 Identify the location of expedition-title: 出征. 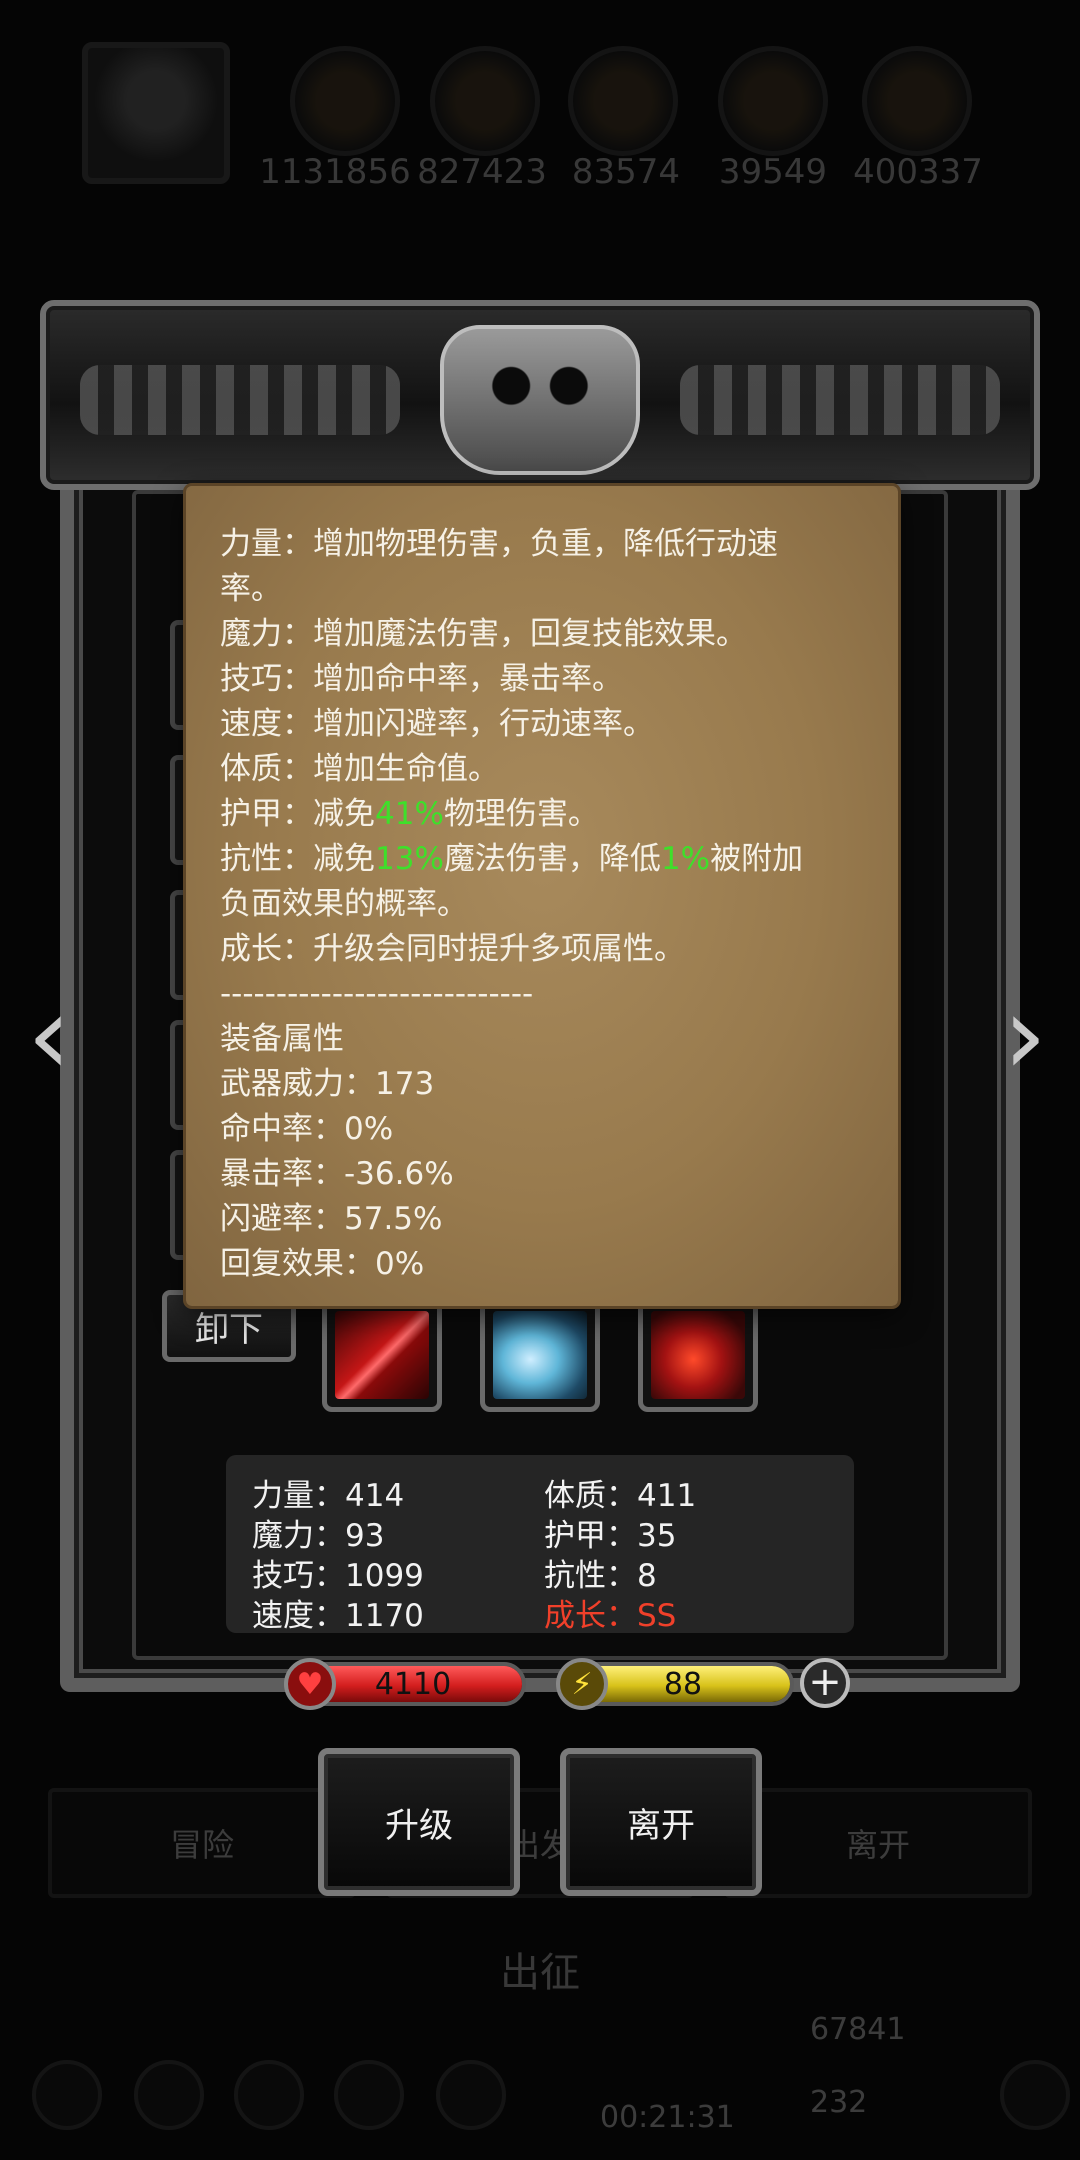
(540, 1973).